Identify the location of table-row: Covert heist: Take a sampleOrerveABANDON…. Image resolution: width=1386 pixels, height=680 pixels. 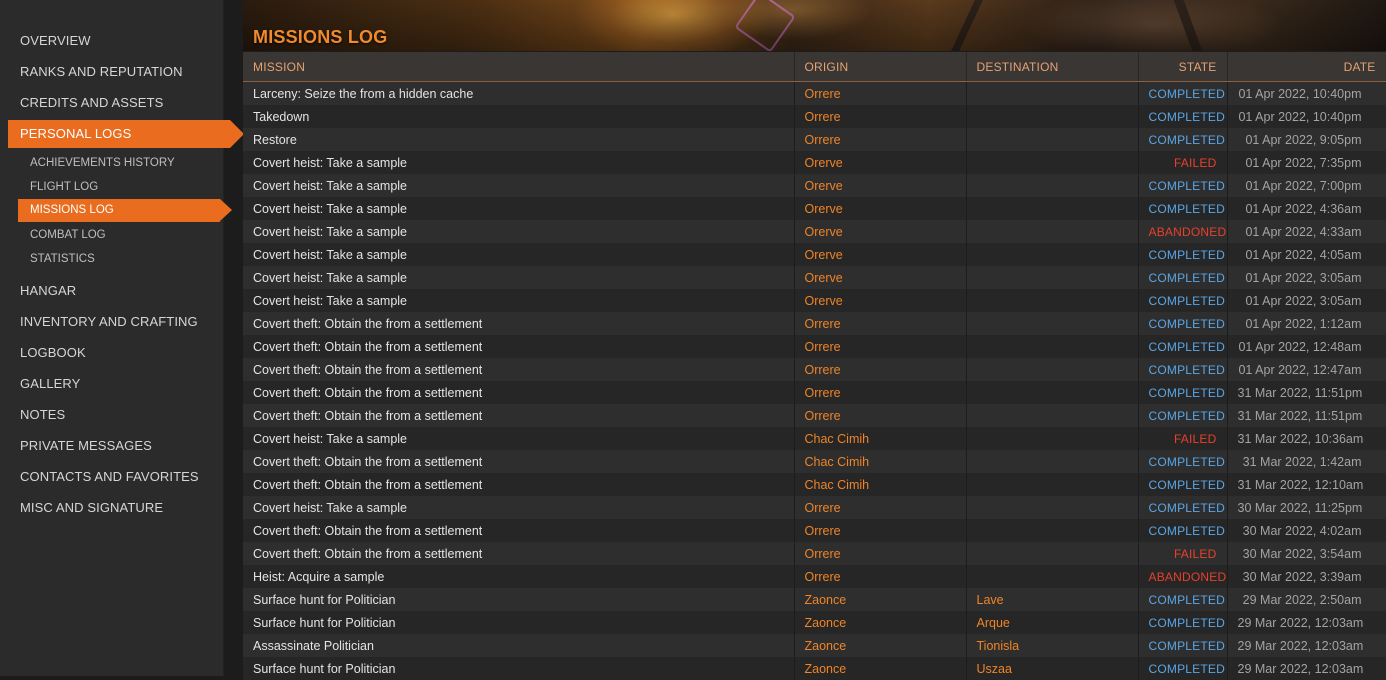
(814, 231).